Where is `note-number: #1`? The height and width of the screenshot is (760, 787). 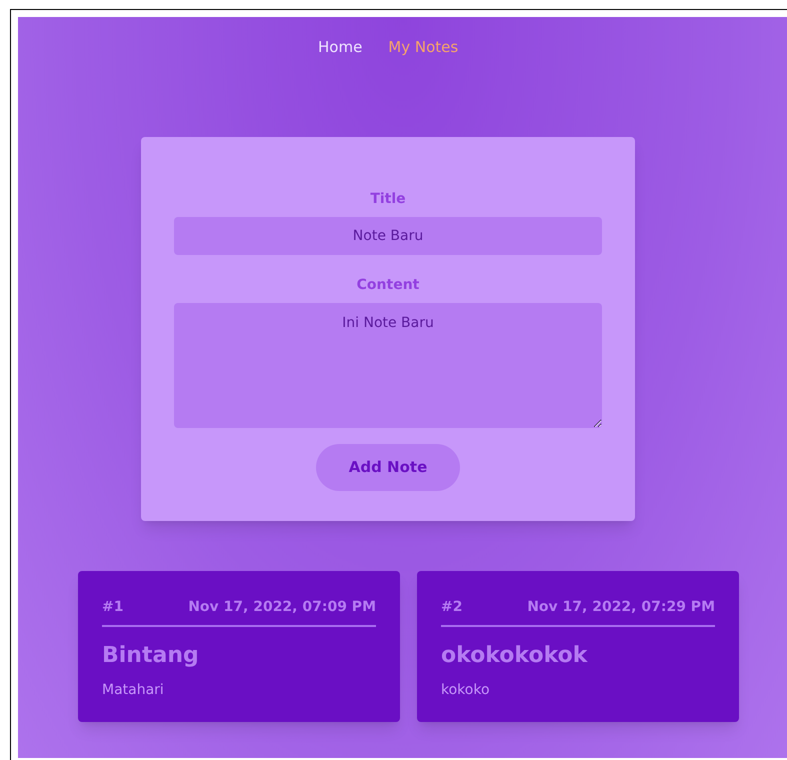 note-number: #1 is located at coordinates (113, 607).